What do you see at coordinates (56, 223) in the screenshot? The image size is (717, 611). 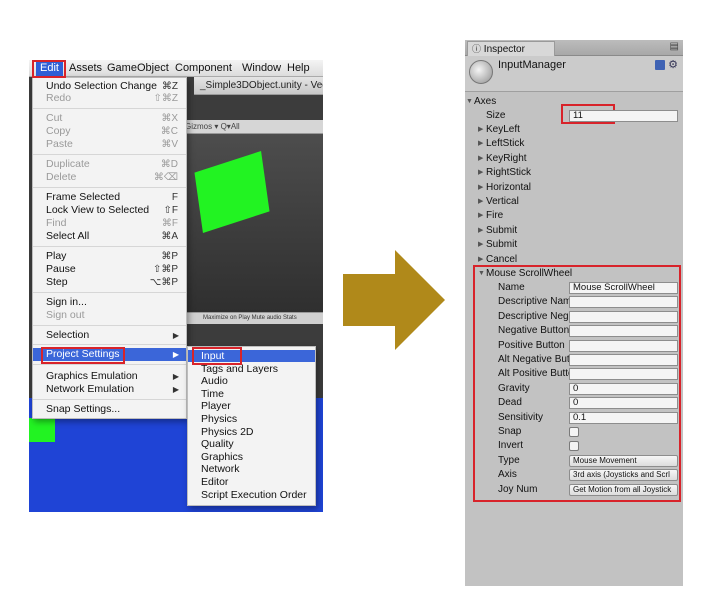 I see `menu-item-label: Find` at bounding box center [56, 223].